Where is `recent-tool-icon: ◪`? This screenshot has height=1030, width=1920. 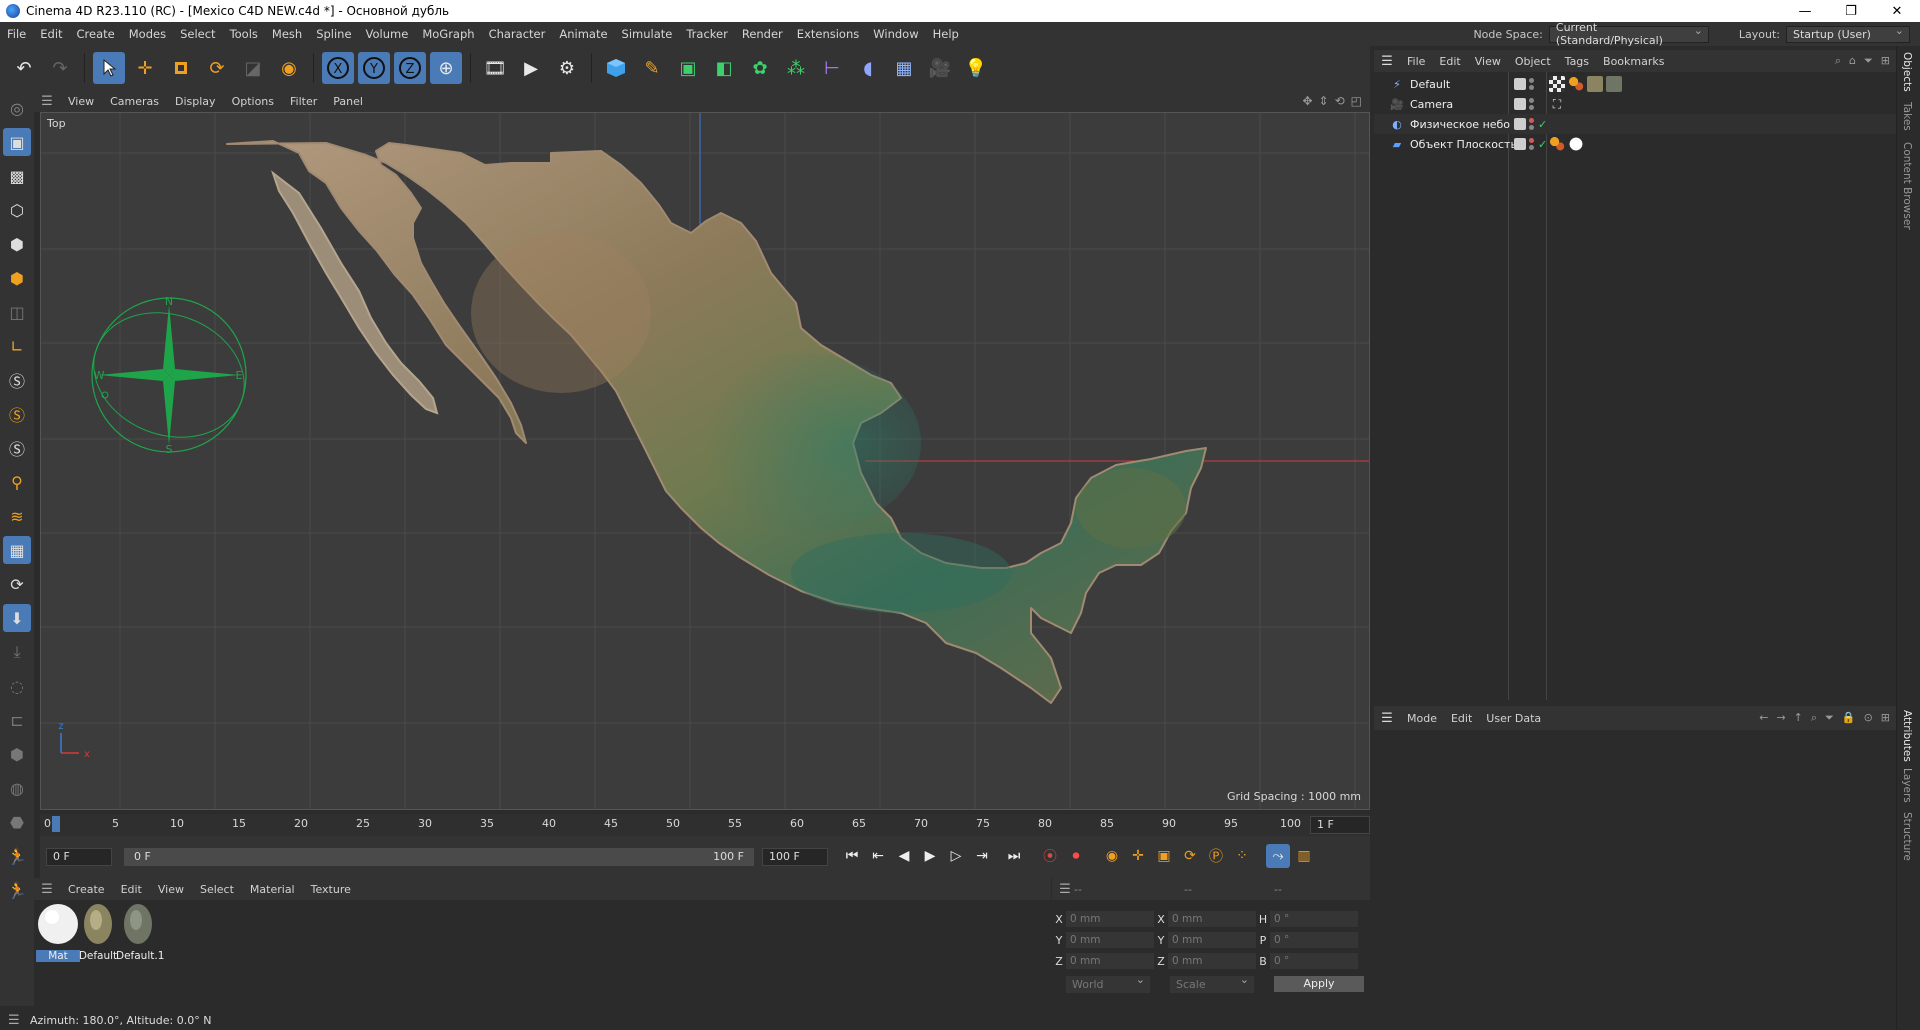
recent-tool-icon: ◪ is located at coordinates (253, 68).